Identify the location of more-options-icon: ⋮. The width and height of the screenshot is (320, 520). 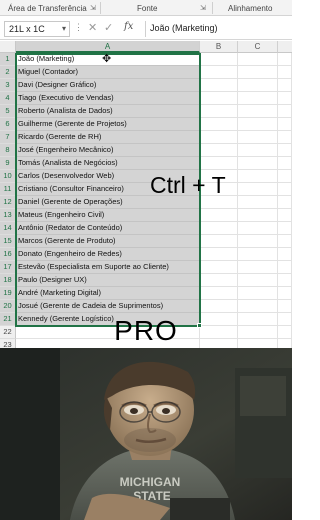
(78, 27).